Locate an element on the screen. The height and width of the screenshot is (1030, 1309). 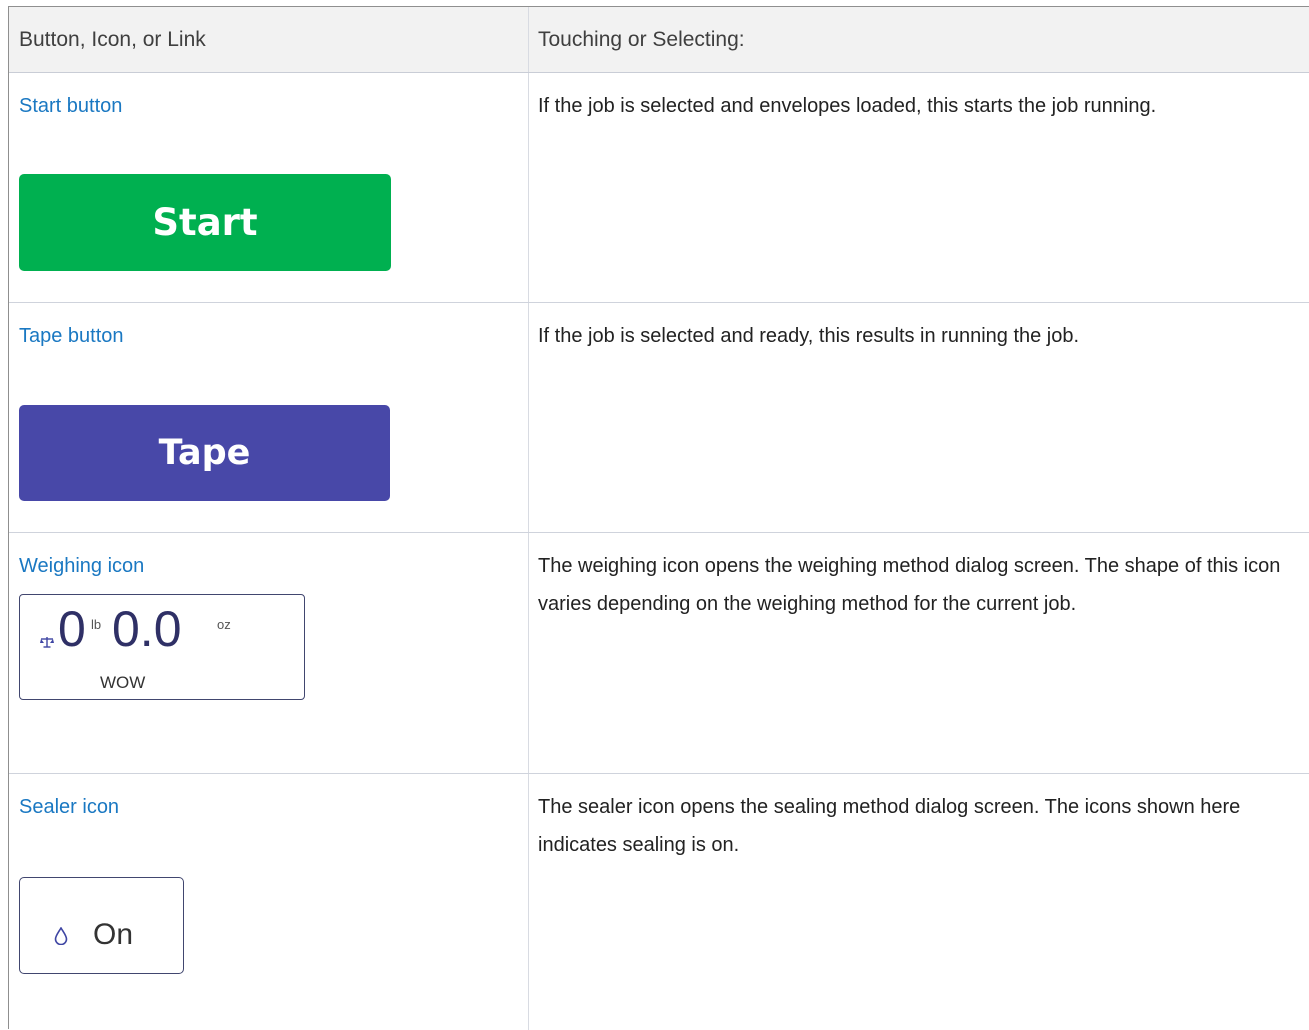
item-cell: Sealer icon On is located at coordinates (269, 902).